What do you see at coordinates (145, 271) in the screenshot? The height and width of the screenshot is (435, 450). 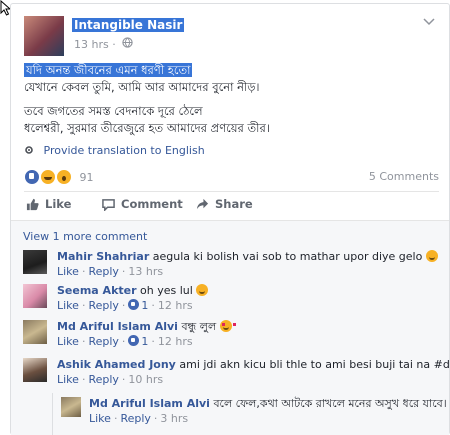 I see `comment-time: 13 hrs` at bounding box center [145, 271].